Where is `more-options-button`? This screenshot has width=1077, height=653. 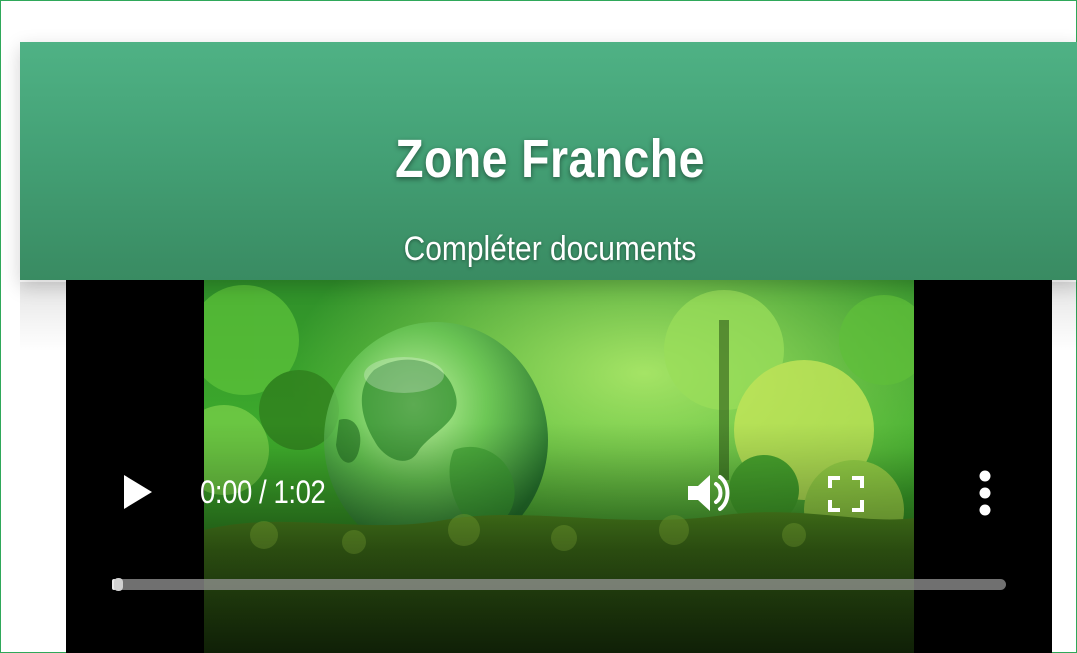 more-options-button is located at coordinates (985, 493).